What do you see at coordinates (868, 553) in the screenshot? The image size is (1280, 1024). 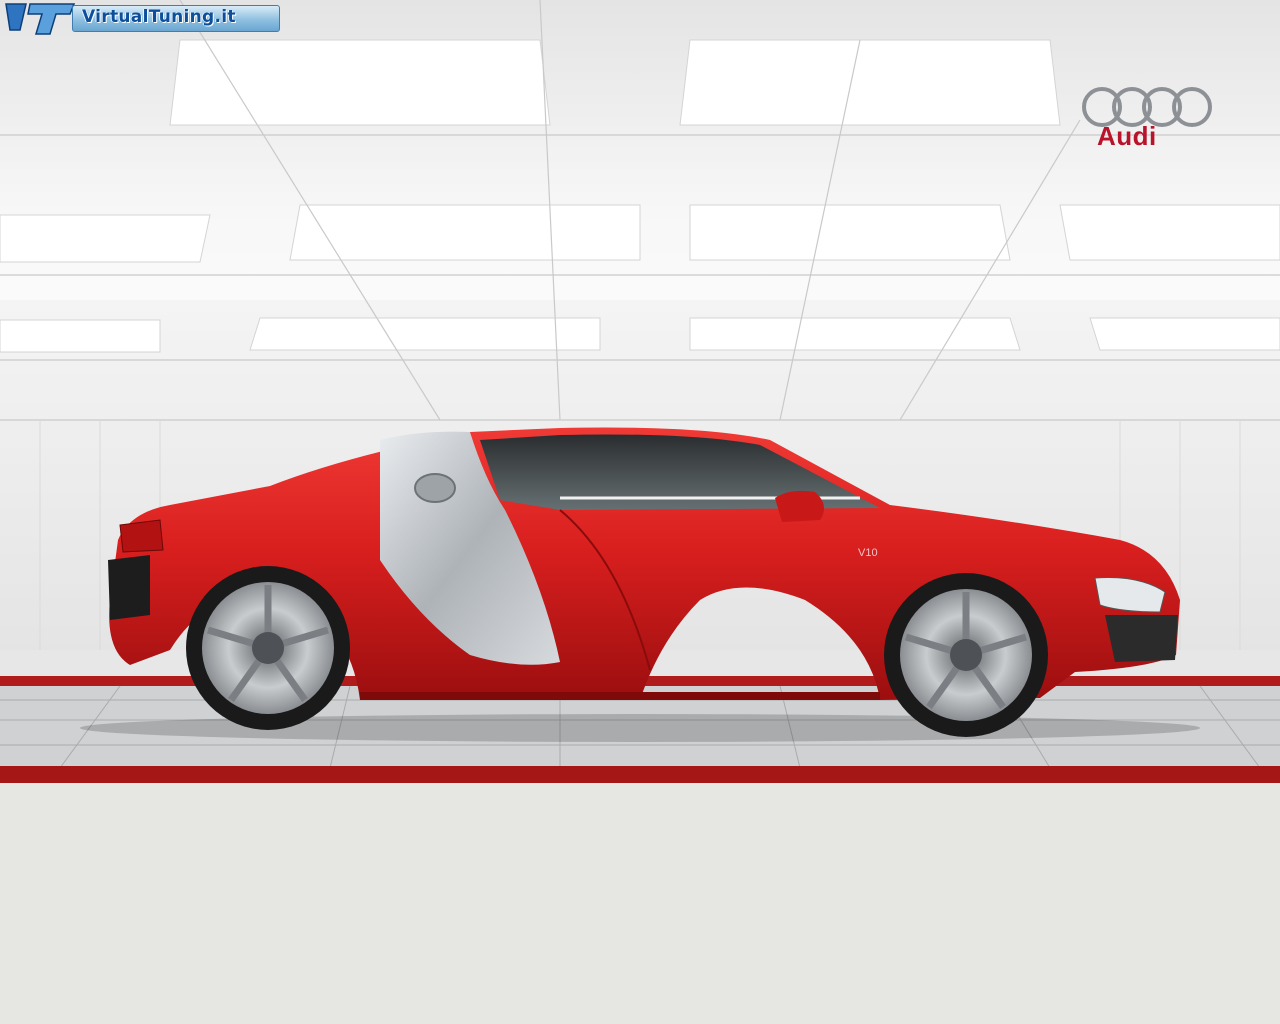 I see `v10-badge: V10` at bounding box center [868, 553].